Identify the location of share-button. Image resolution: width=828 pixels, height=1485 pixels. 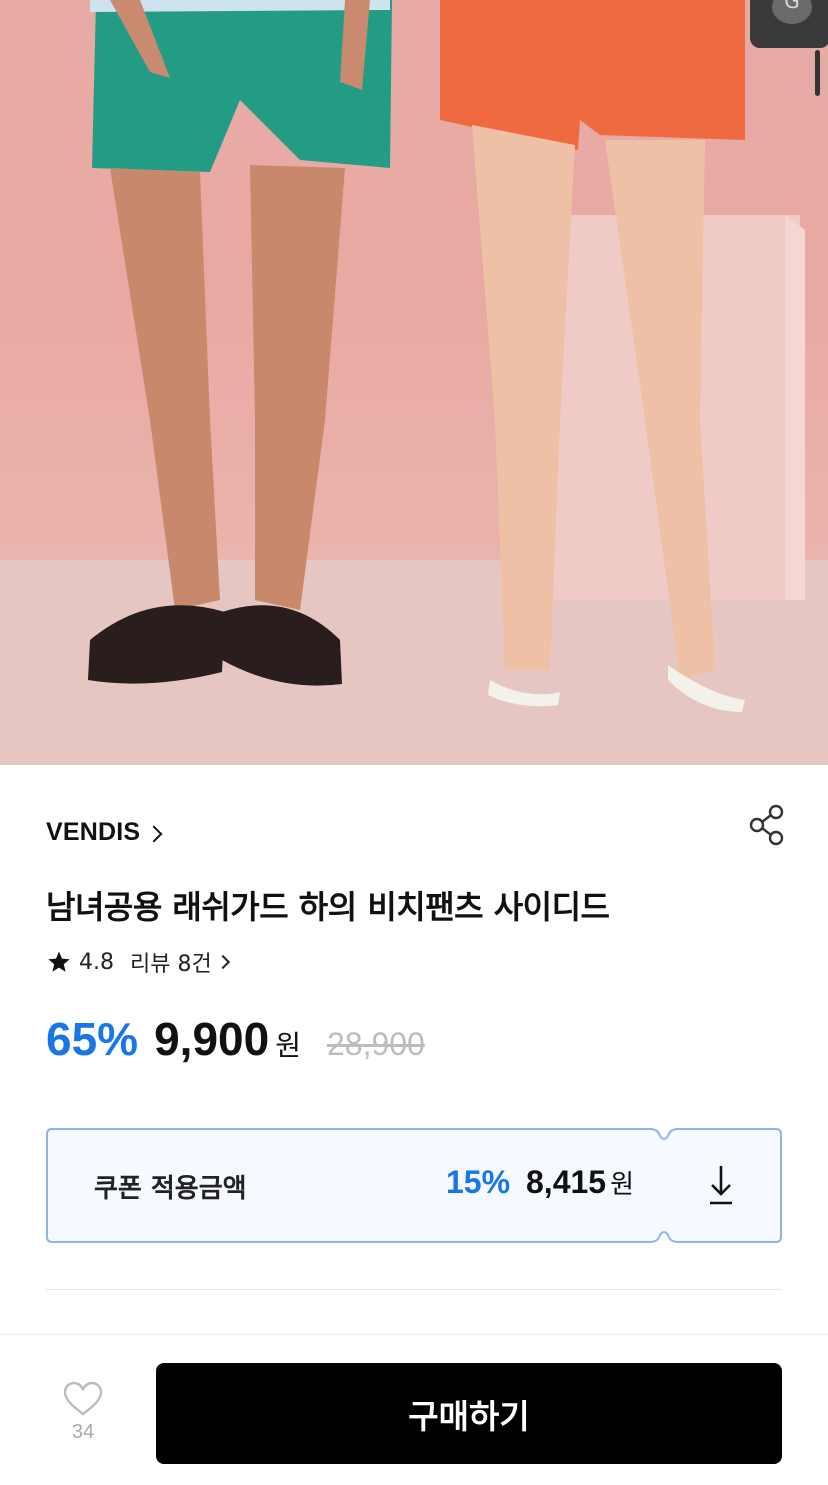
(767, 825).